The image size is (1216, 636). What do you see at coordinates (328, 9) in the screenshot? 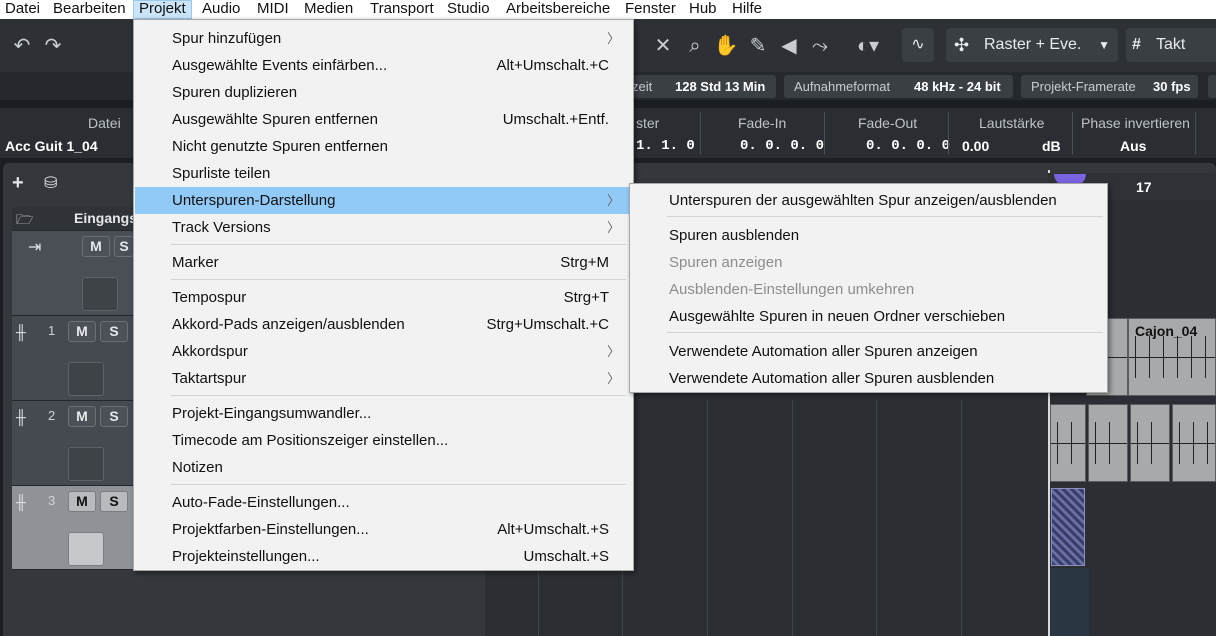
I see `menu-medien: Medien` at bounding box center [328, 9].